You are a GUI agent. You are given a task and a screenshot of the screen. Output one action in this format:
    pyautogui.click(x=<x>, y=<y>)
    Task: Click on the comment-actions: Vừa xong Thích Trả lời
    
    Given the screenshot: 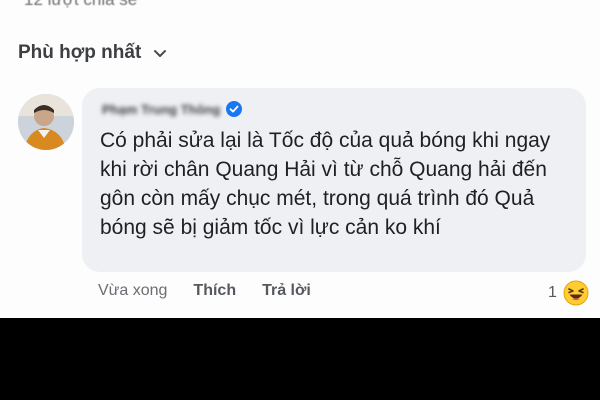 What is the action you would take?
    pyautogui.click(x=204, y=291)
    